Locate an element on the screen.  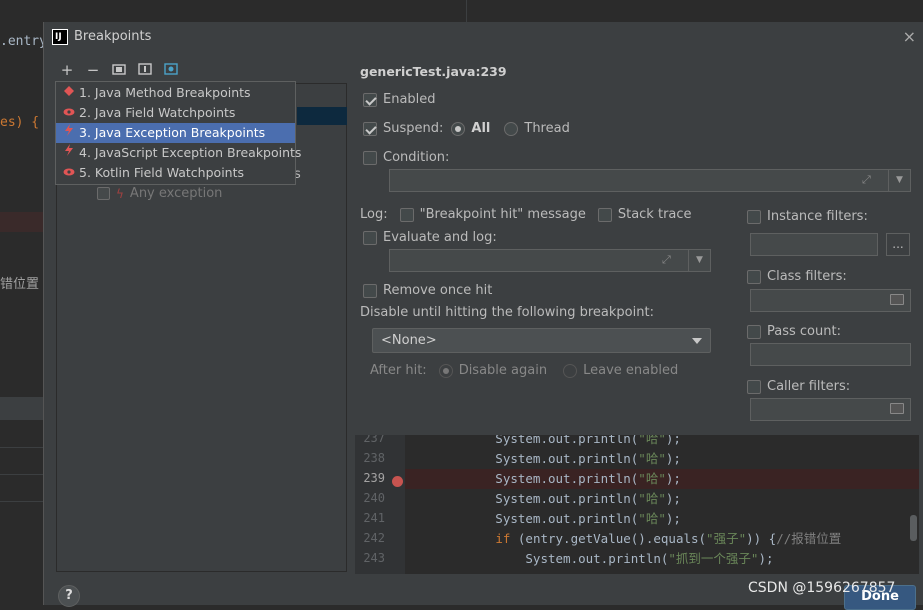
menu-item-java-exception-breakpoints: 3. Java Exception Breakpoints is located at coordinates (175, 133).